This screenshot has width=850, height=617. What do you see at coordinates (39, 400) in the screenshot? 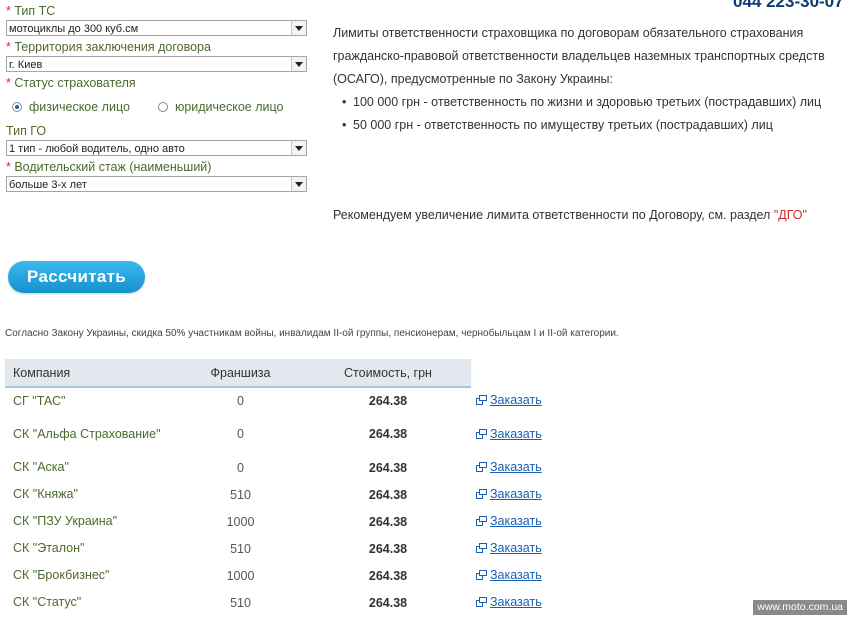
I see `company-name: СГ "ТАС"` at bounding box center [39, 400].